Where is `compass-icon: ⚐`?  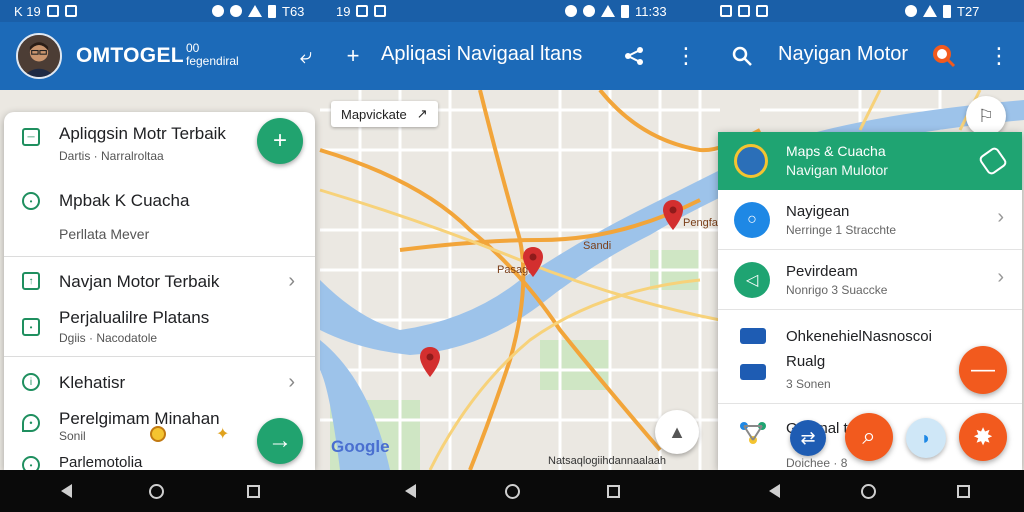
compass-icon: ⚐ is located at coordinates (986, 115).